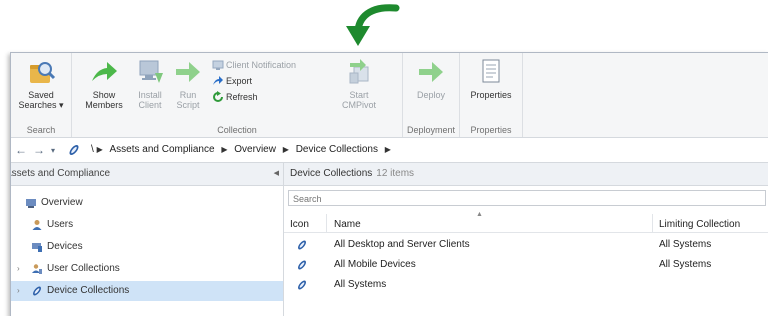 The image size is (768, 316). I want to click on deploy-button: Deploy, so click(431, 77).